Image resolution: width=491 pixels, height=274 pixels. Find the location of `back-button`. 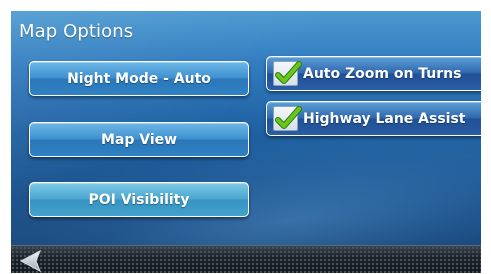

back-button is located at coordinates (31, 261).